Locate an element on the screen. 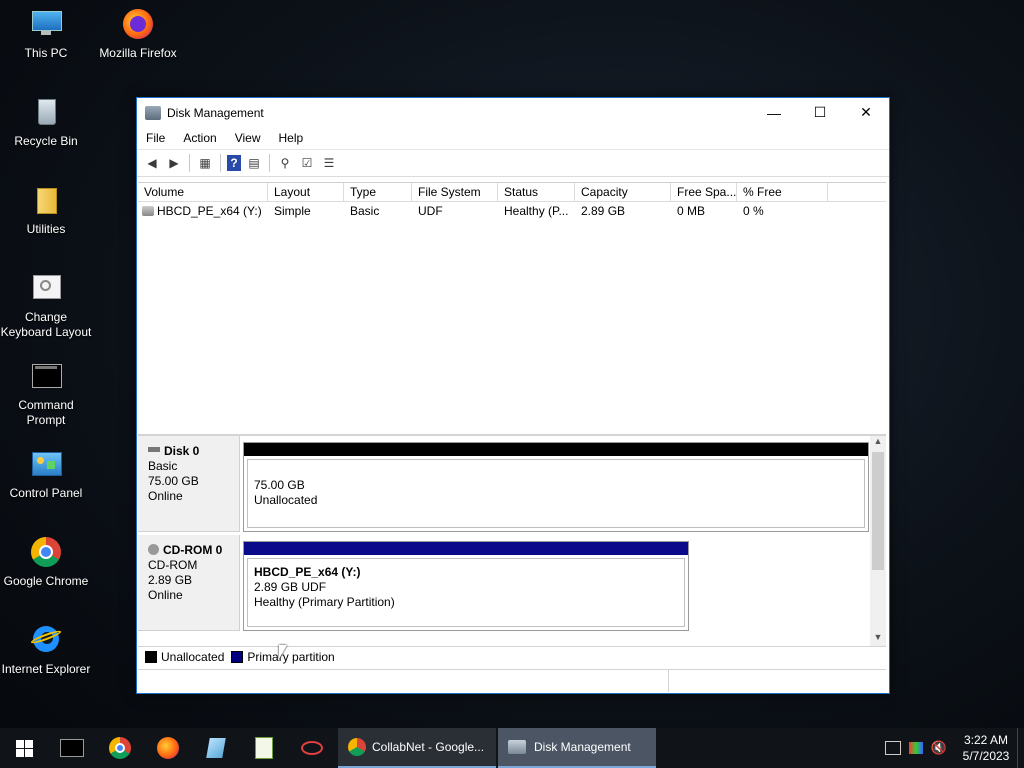 The image size is (1024, 768). taskbar-task-disk-management: Disk Management is located at coordinates (577, 748).